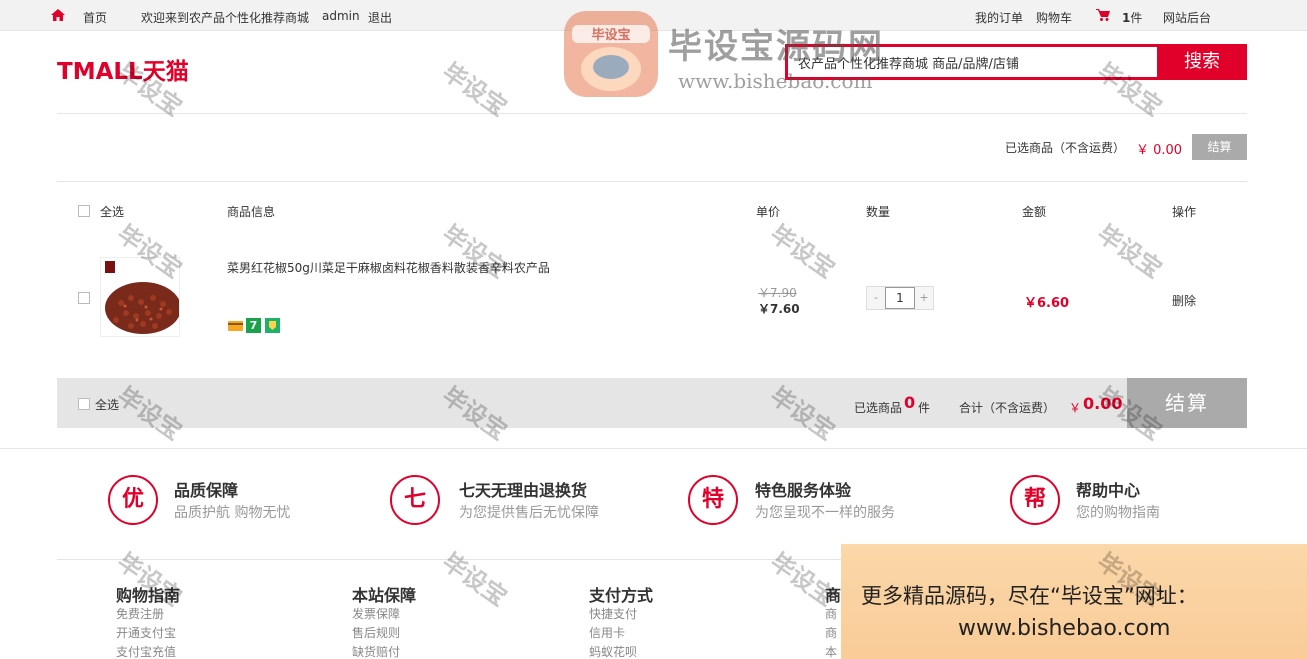 Image resolution: width=1307 pixels, height=659 pixels. I want to click on increase-quantity-button: +, so click(924, 298).